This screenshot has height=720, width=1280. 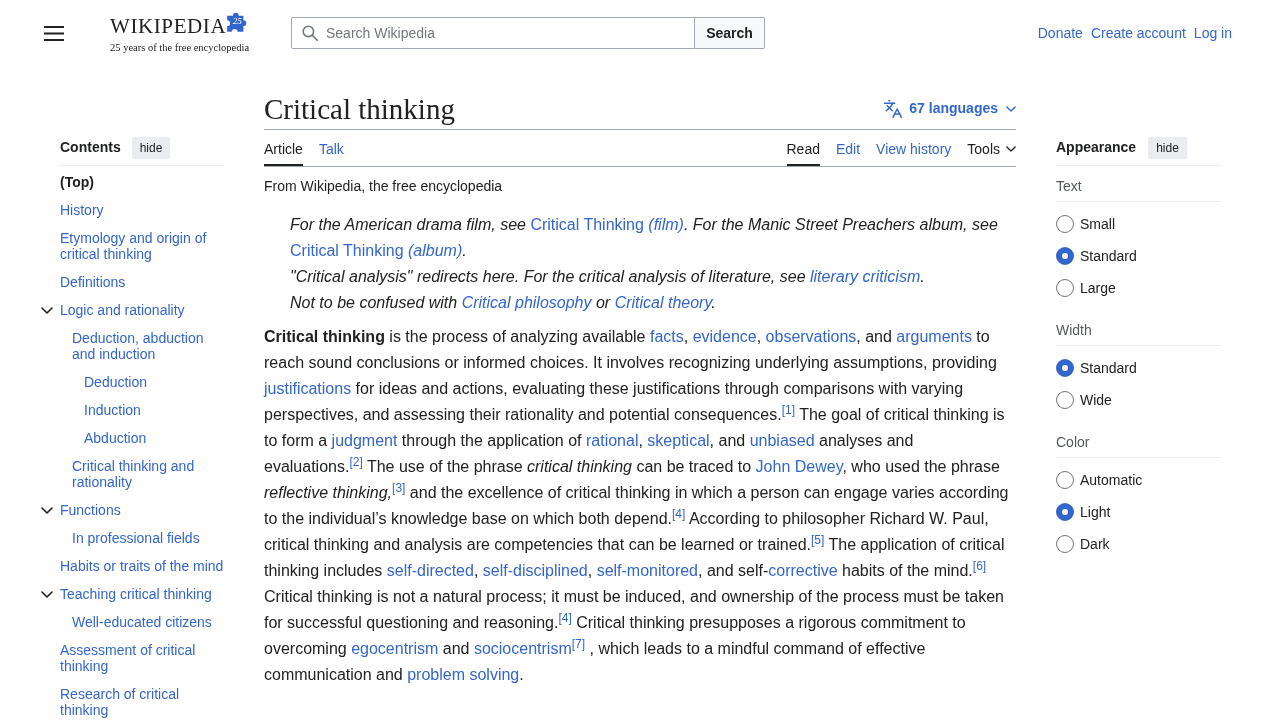 What do you see at coordinates (148, 346) in the screenshot?
I see `toc-link: Deduction, abduction and induction` at bounding box center [148, 346].